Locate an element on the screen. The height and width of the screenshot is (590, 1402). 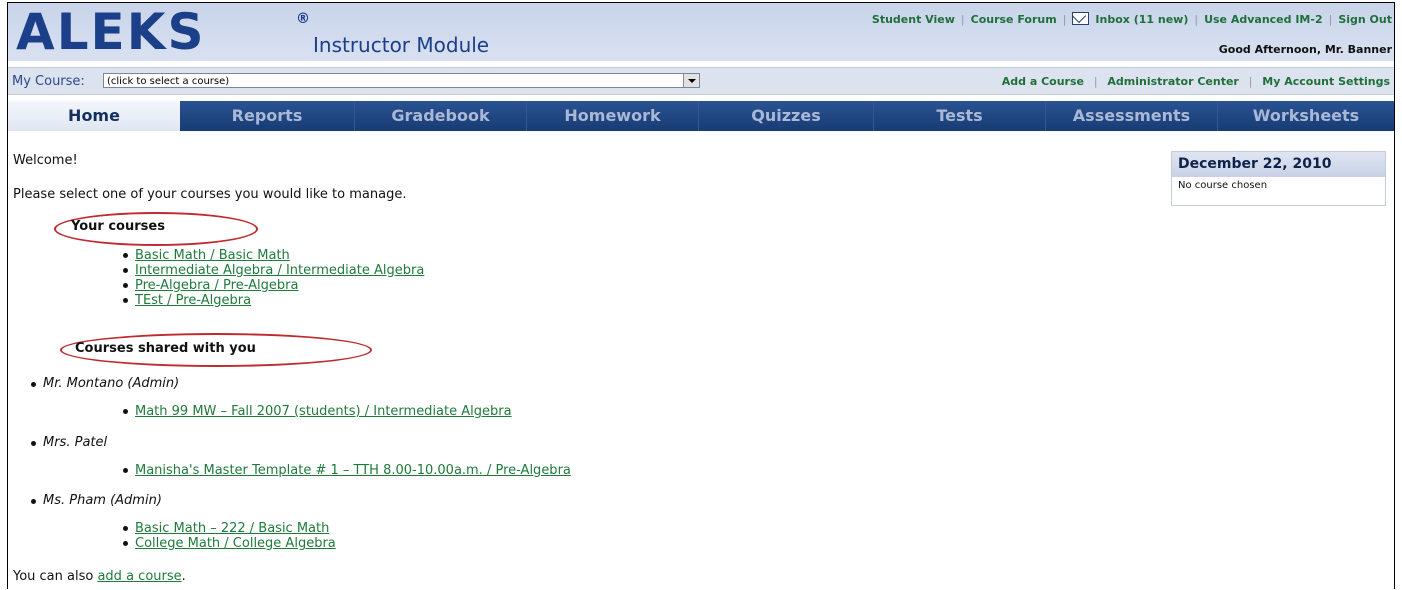
course-link: Basic Math / Basic Math is located at coordinates (212, 255).